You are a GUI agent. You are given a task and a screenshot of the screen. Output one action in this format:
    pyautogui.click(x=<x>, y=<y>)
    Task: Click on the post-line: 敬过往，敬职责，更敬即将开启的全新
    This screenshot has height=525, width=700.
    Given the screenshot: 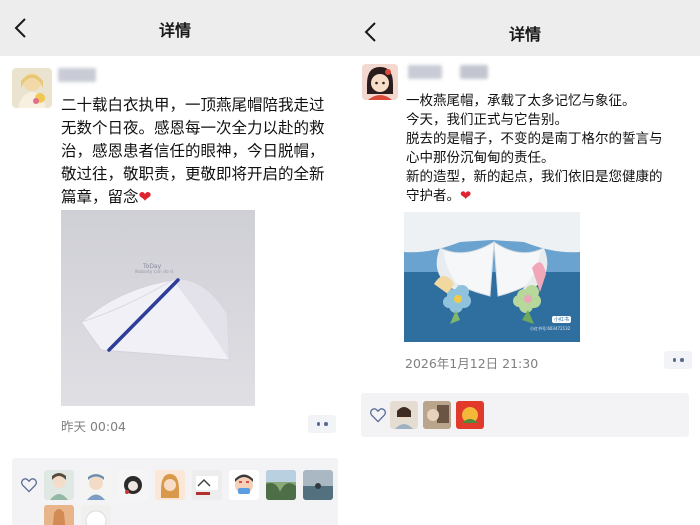 What is the action you would take?
    pyautogui.click(x=193, y=174)
    